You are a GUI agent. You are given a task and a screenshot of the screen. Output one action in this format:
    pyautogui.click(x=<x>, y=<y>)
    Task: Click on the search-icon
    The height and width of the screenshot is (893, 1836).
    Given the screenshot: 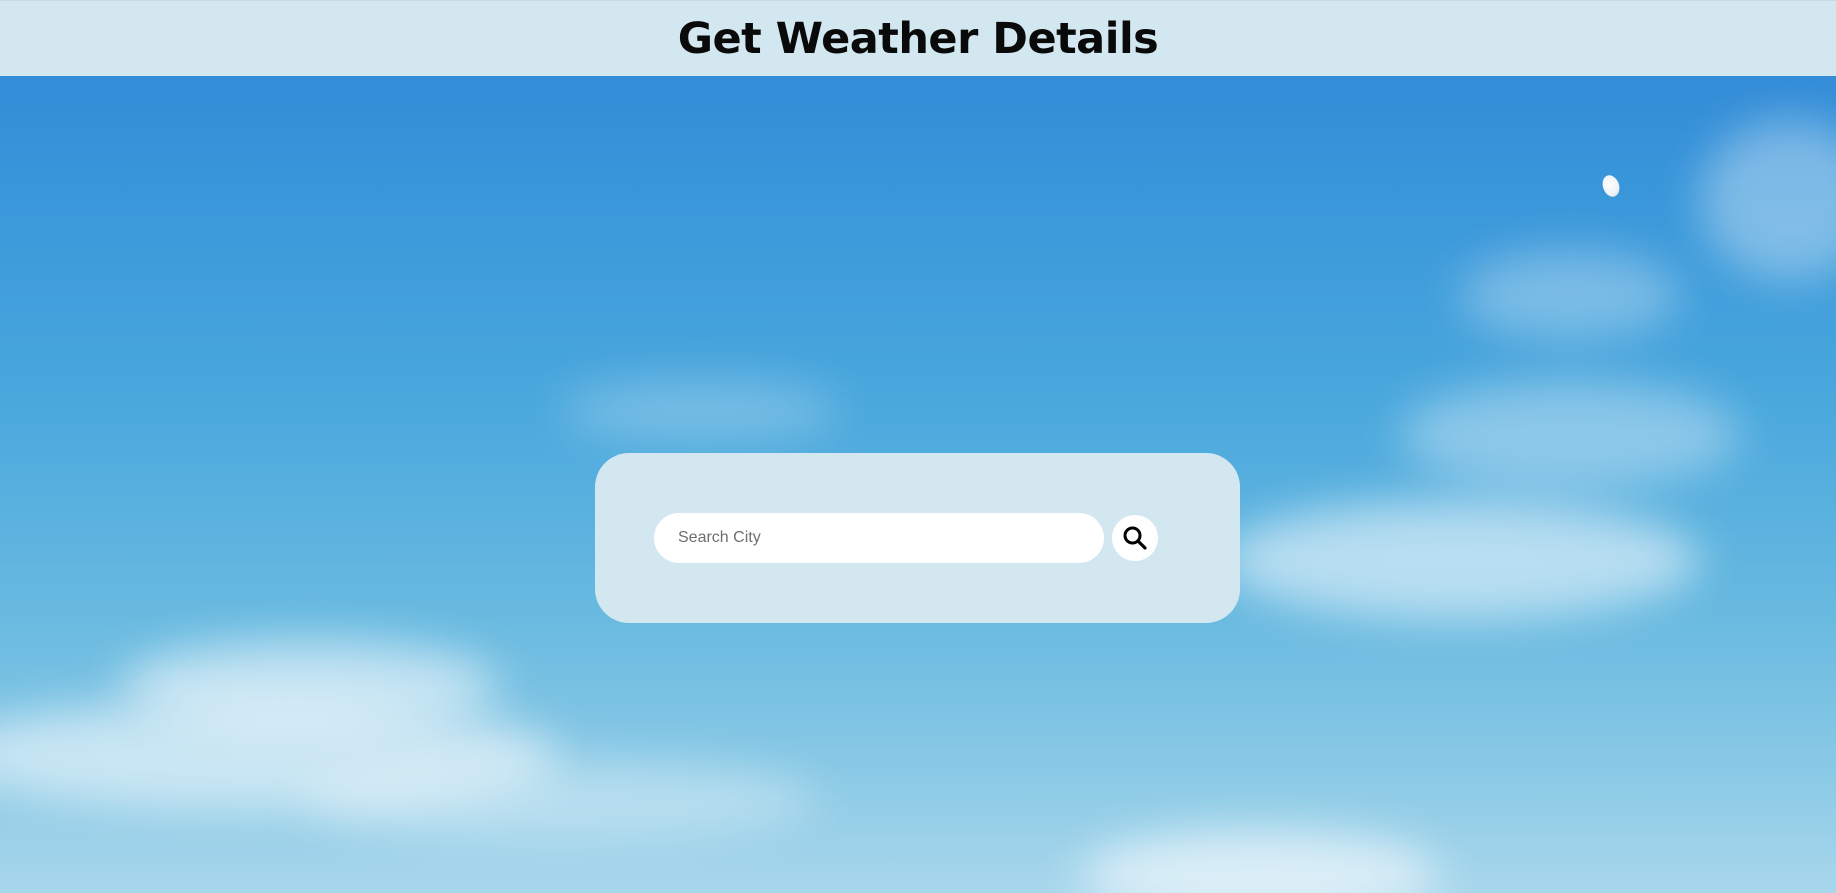 What is the action you would take?
    pyautogui.click(x=1135, y=538)
    